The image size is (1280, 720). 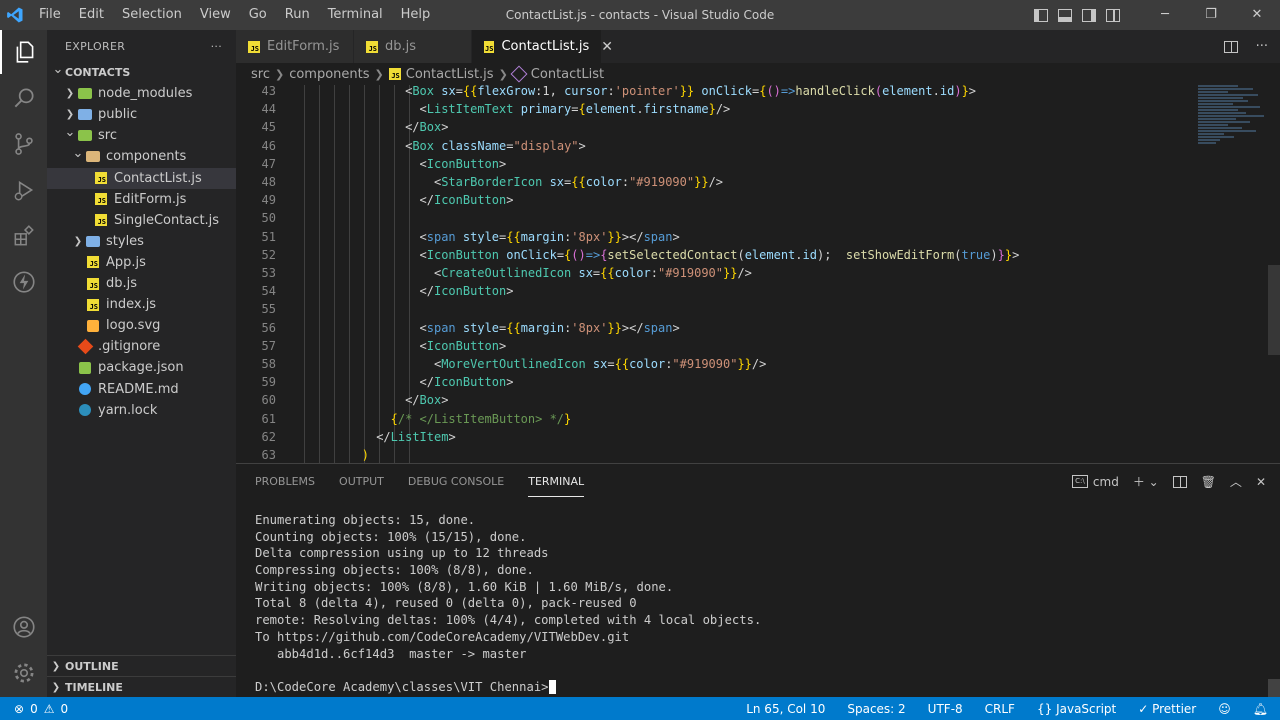 What do you see at coordinates (260, 74) in the screenshot?
I see `breadcrumb-src: src` at bounding box center [260, 74].